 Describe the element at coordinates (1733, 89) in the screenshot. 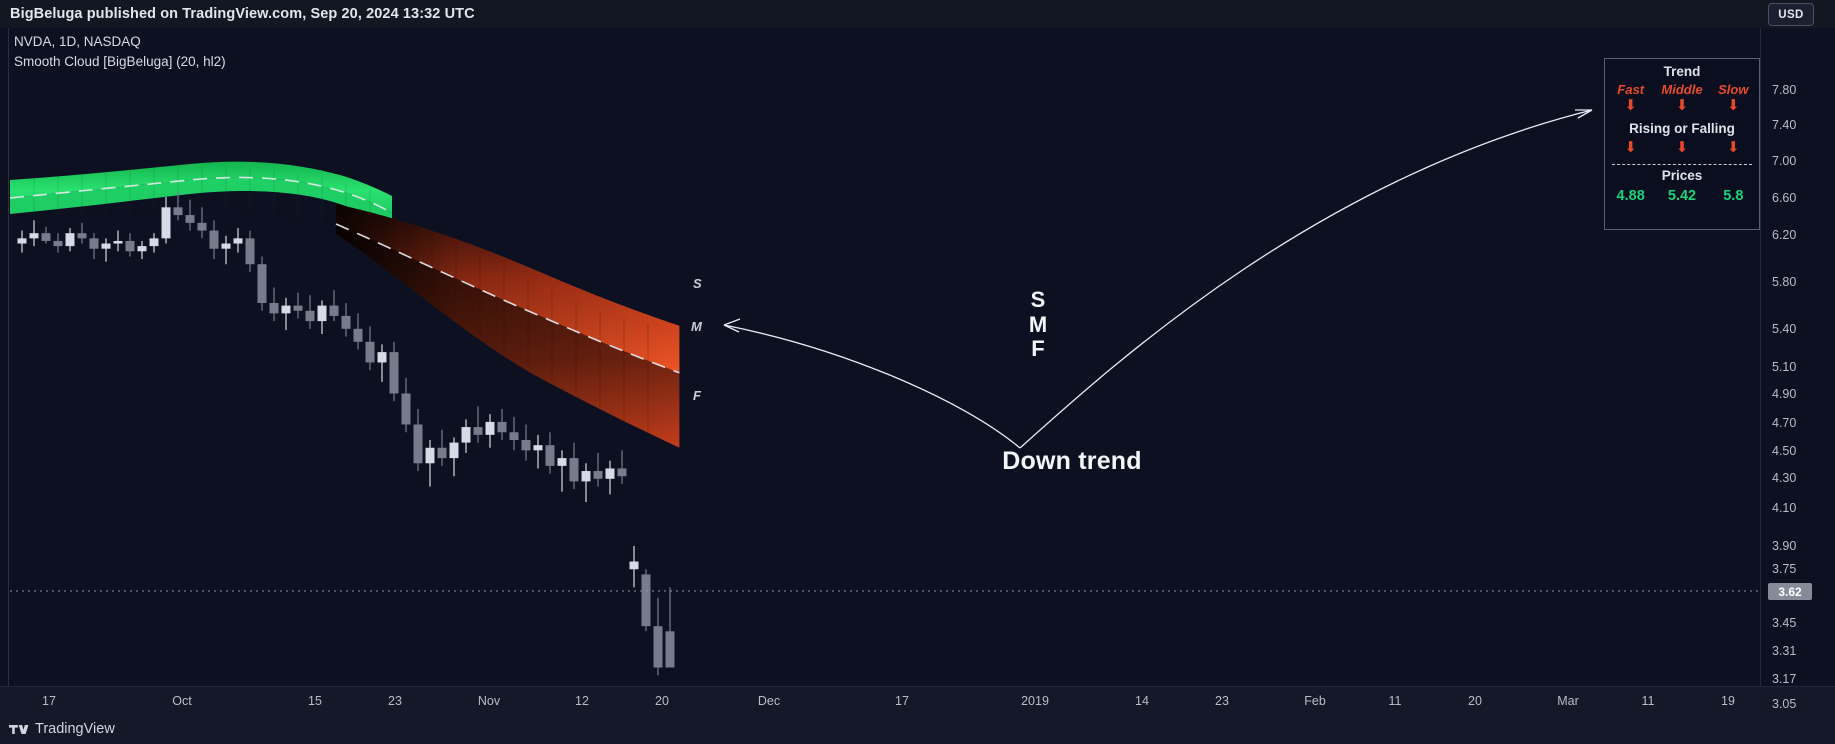

I see `panel-header-slow: Slow` at that location.